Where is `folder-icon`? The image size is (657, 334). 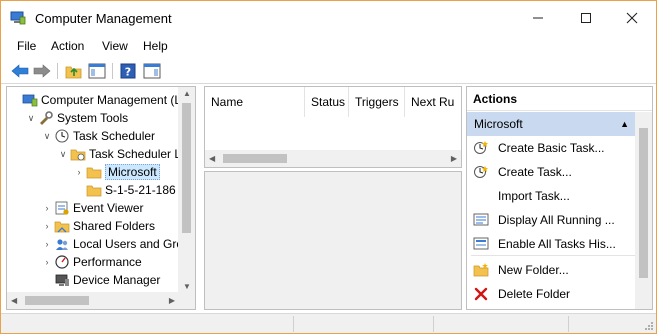
folder-icon is located at coordinates (94, 173).